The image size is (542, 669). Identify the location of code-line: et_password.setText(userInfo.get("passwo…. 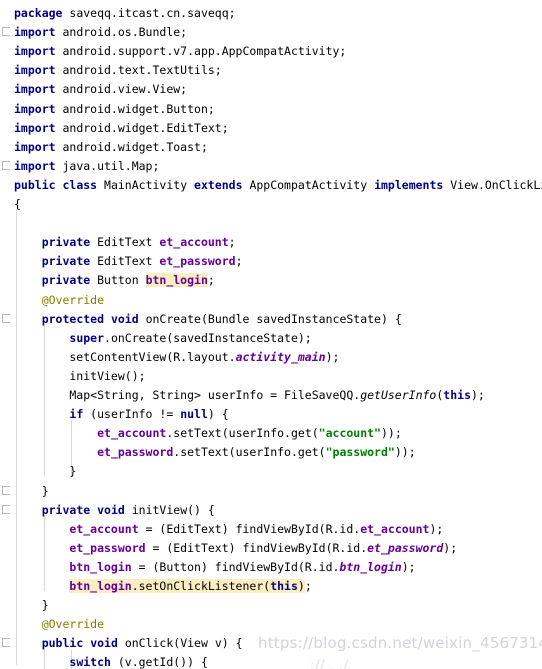
(215, 452).